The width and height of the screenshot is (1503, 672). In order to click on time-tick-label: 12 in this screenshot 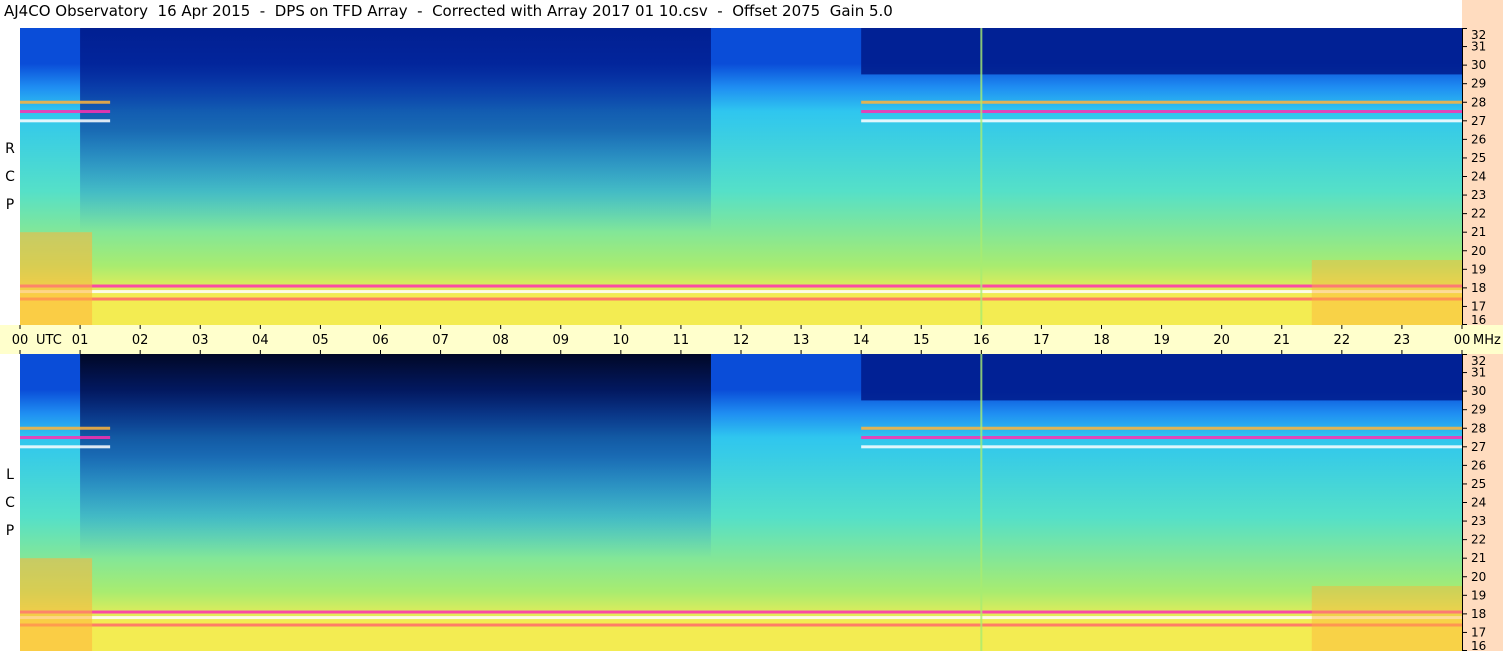, I will do `click(741, 340)`.